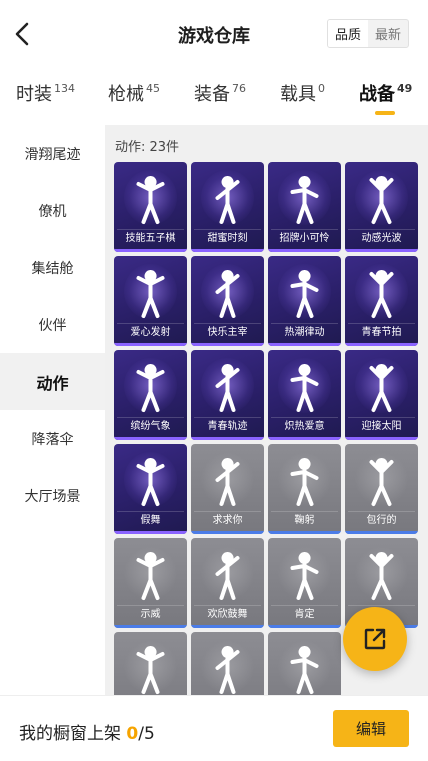 The image size is (428, 761). What do you see at coordinates (150, 395) in the screenshot?
I see `item-card: 缤纷气象` at bounding box center [150, 395].